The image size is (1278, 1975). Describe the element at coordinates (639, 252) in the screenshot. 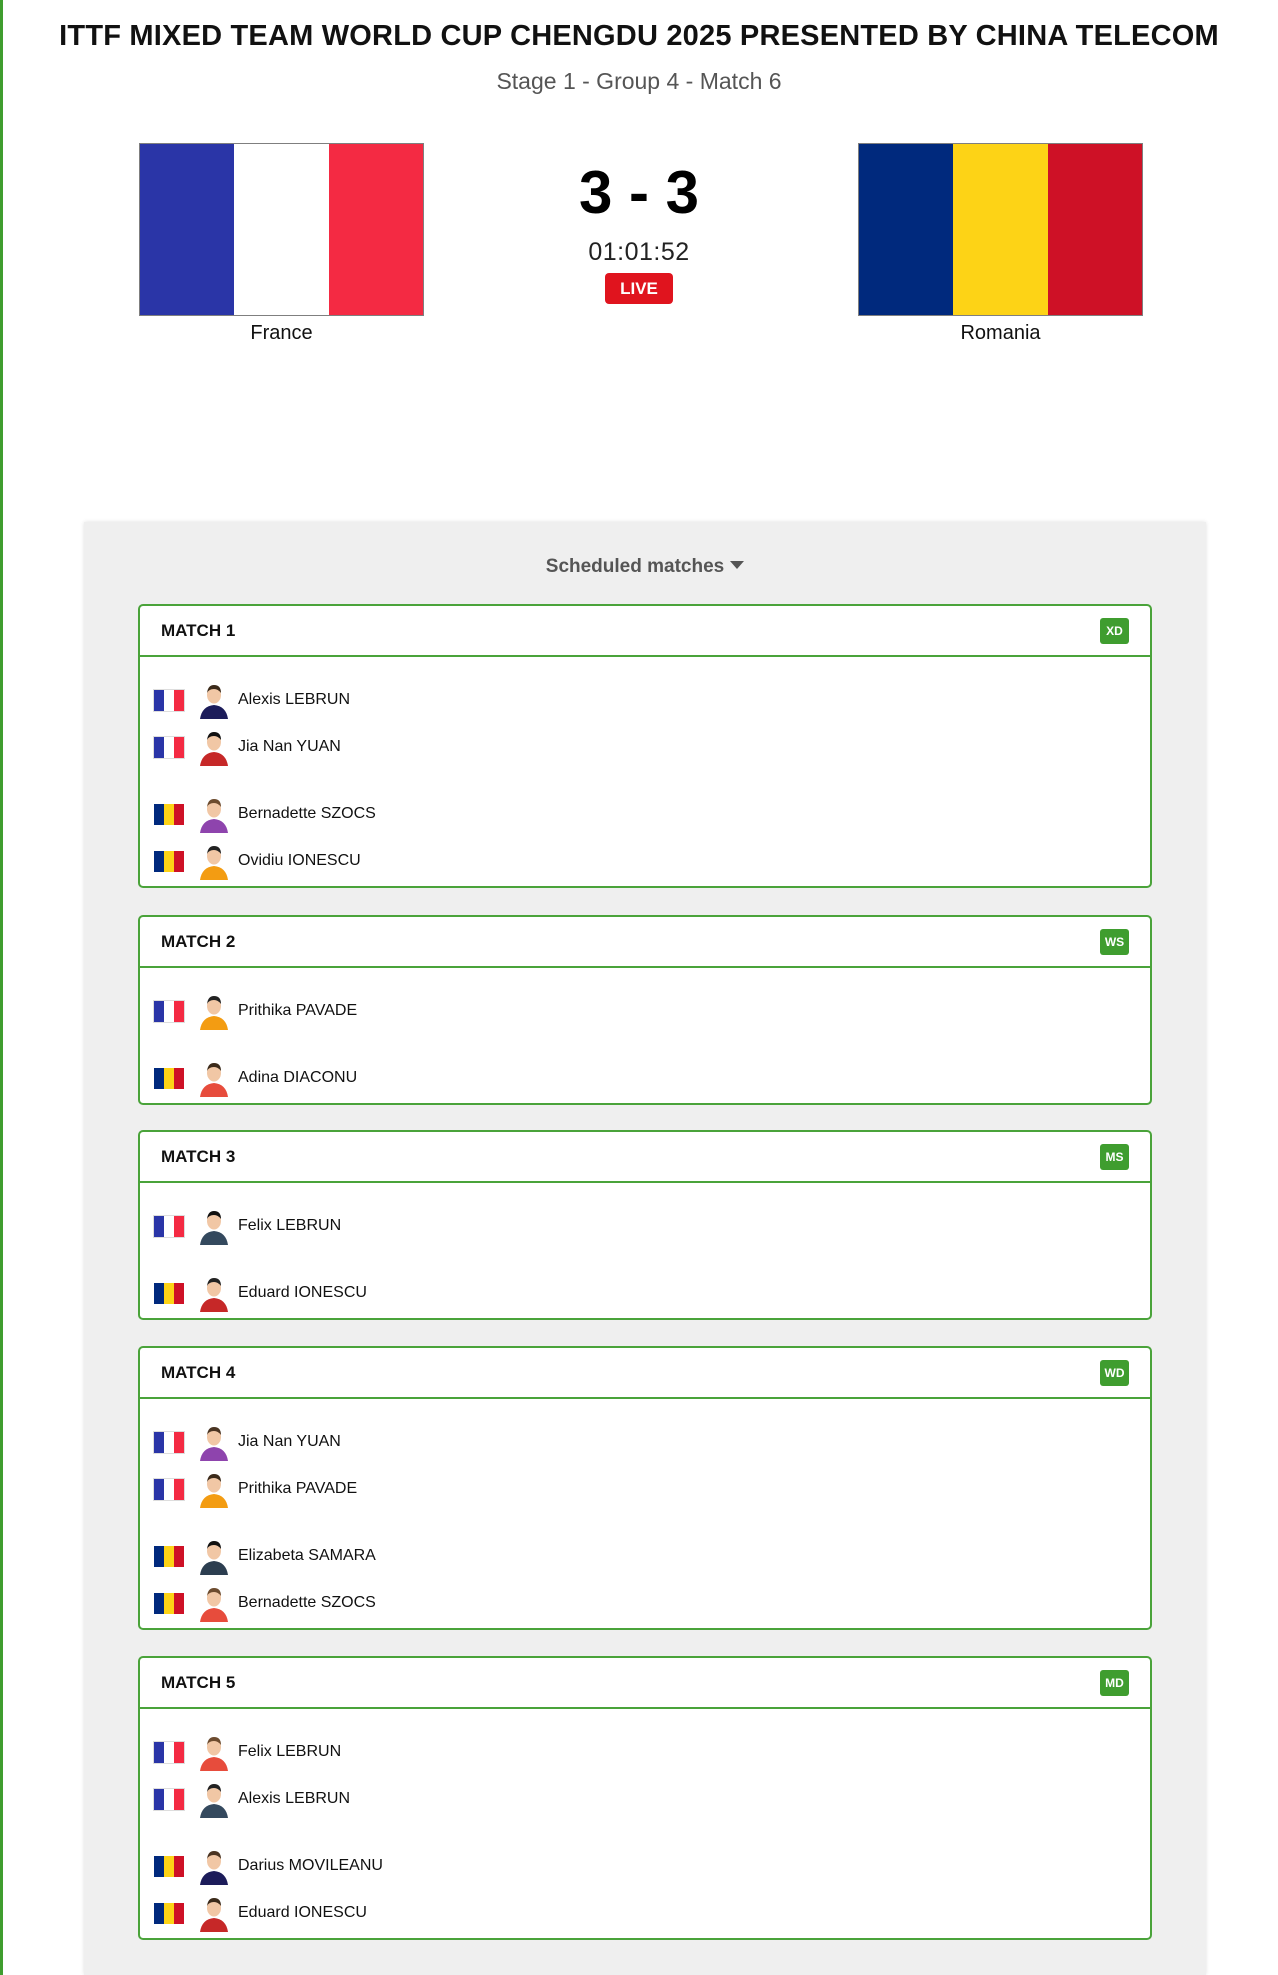

I see `match-clock: 01:01:52` at that location.